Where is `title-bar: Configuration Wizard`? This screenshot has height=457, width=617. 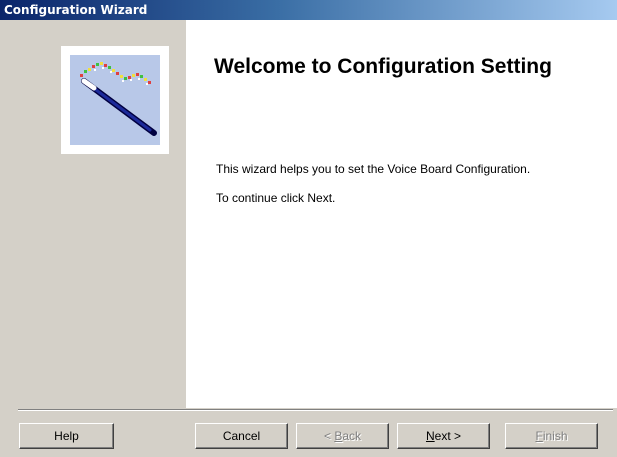
title-bar: Configuration Wizard is located at coordinates (308, 10).